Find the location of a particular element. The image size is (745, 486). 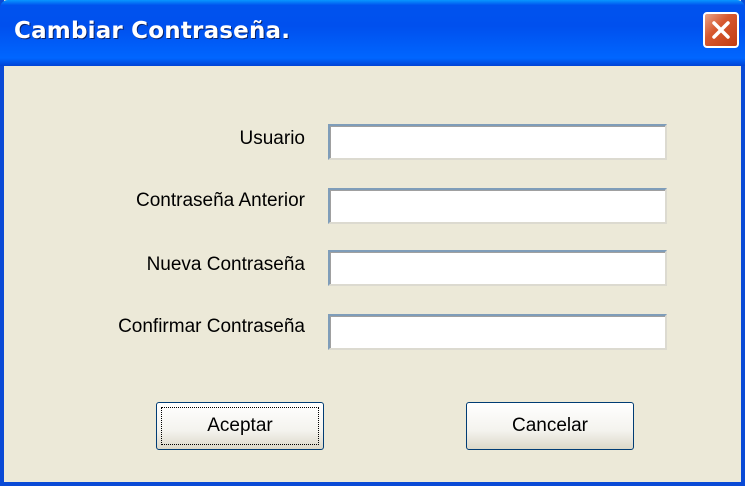

cancel-button: Cancelar is located at coordinates (550, 426).